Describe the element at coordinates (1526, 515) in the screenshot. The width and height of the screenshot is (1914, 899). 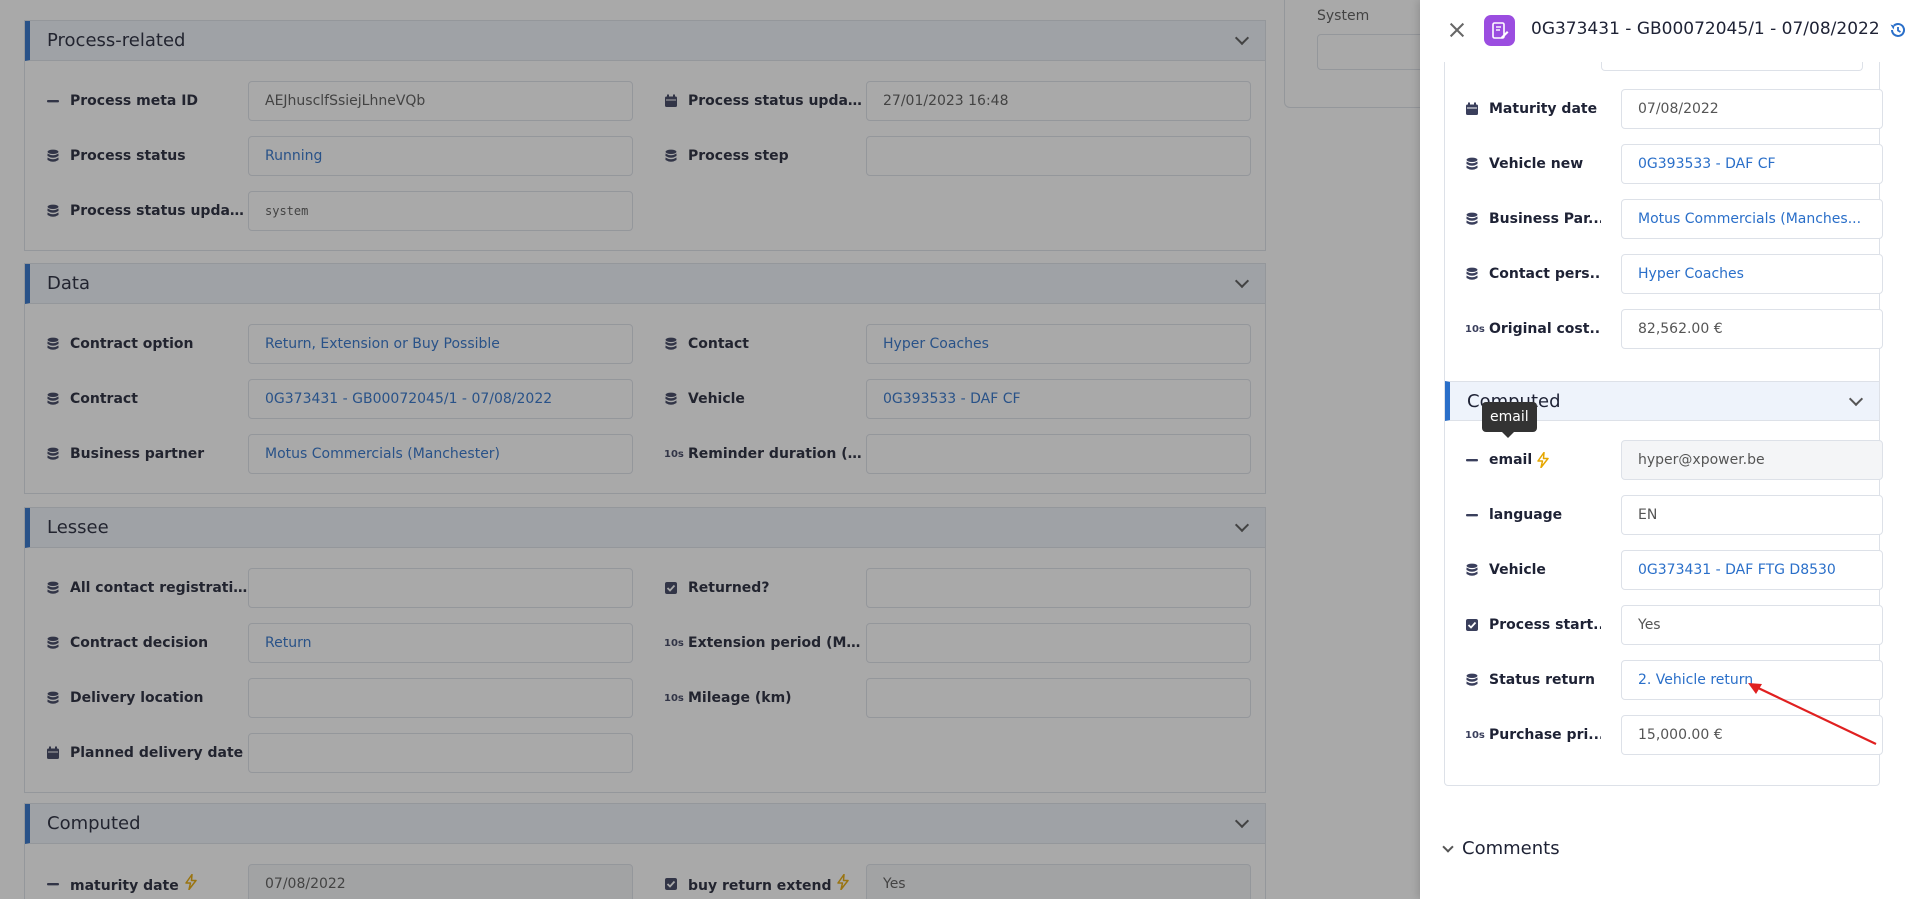
I see `field-label: language` at that location.